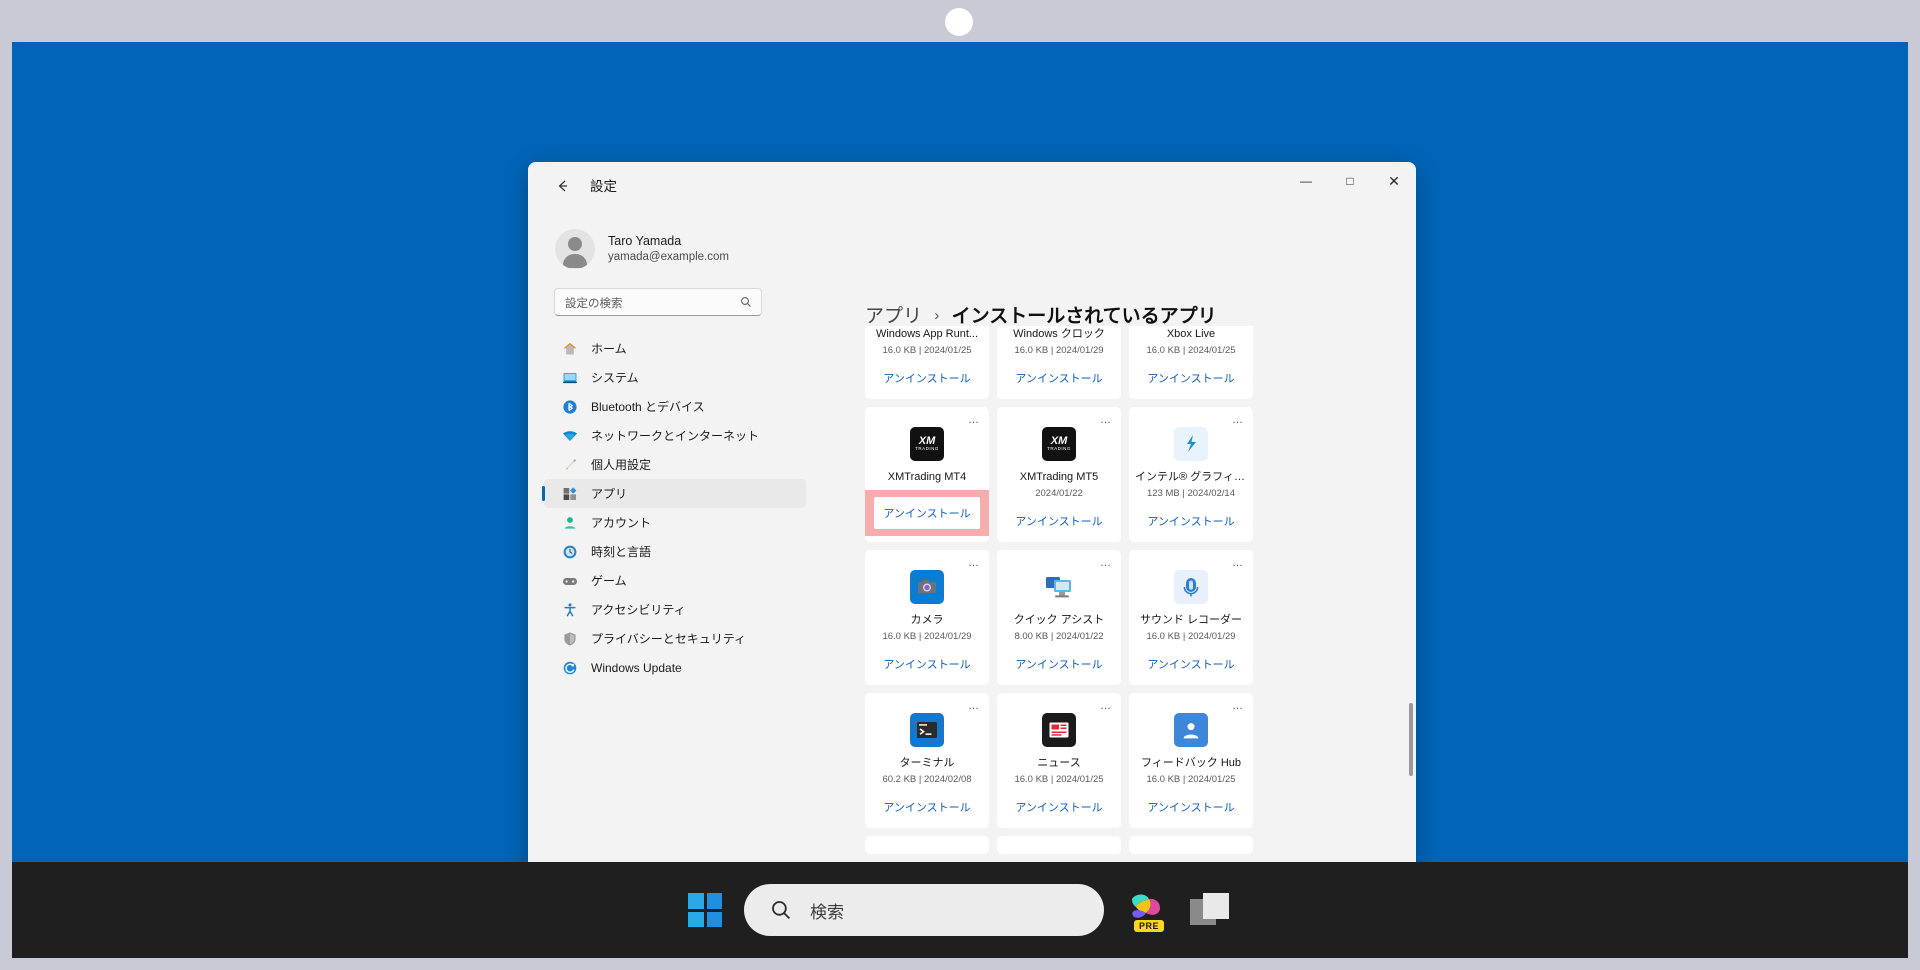  I want to click on app-card-terminal: … ターミナル 60.2 KB | 2024/02/08 アンインストール, so click(927, 760).